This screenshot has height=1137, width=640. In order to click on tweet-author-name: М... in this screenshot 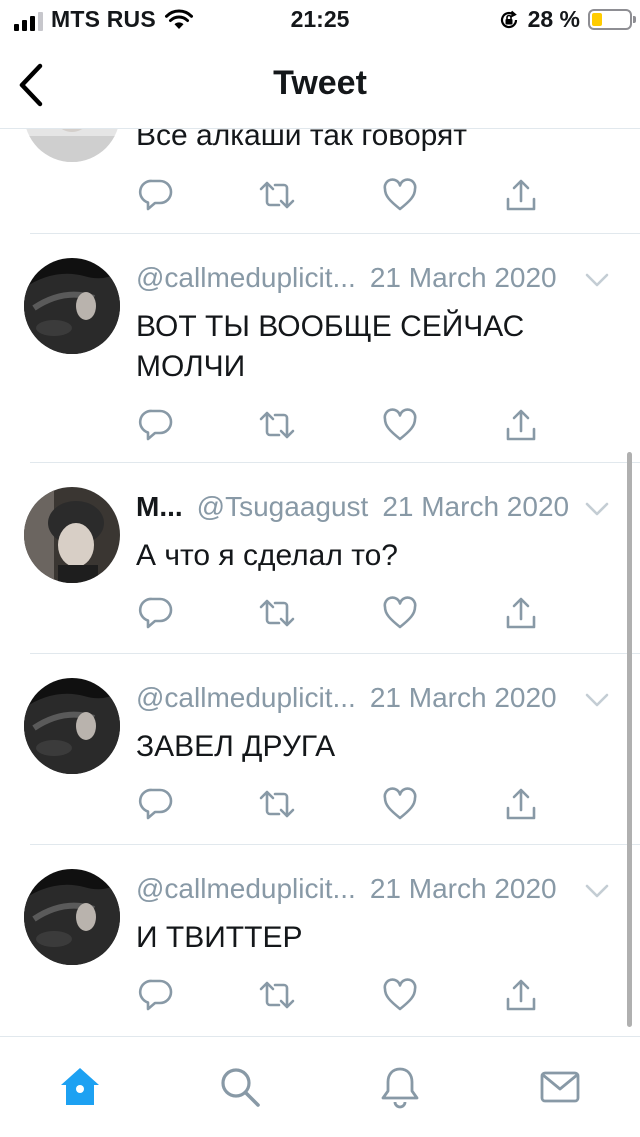, I will do `click(159, 507)`.